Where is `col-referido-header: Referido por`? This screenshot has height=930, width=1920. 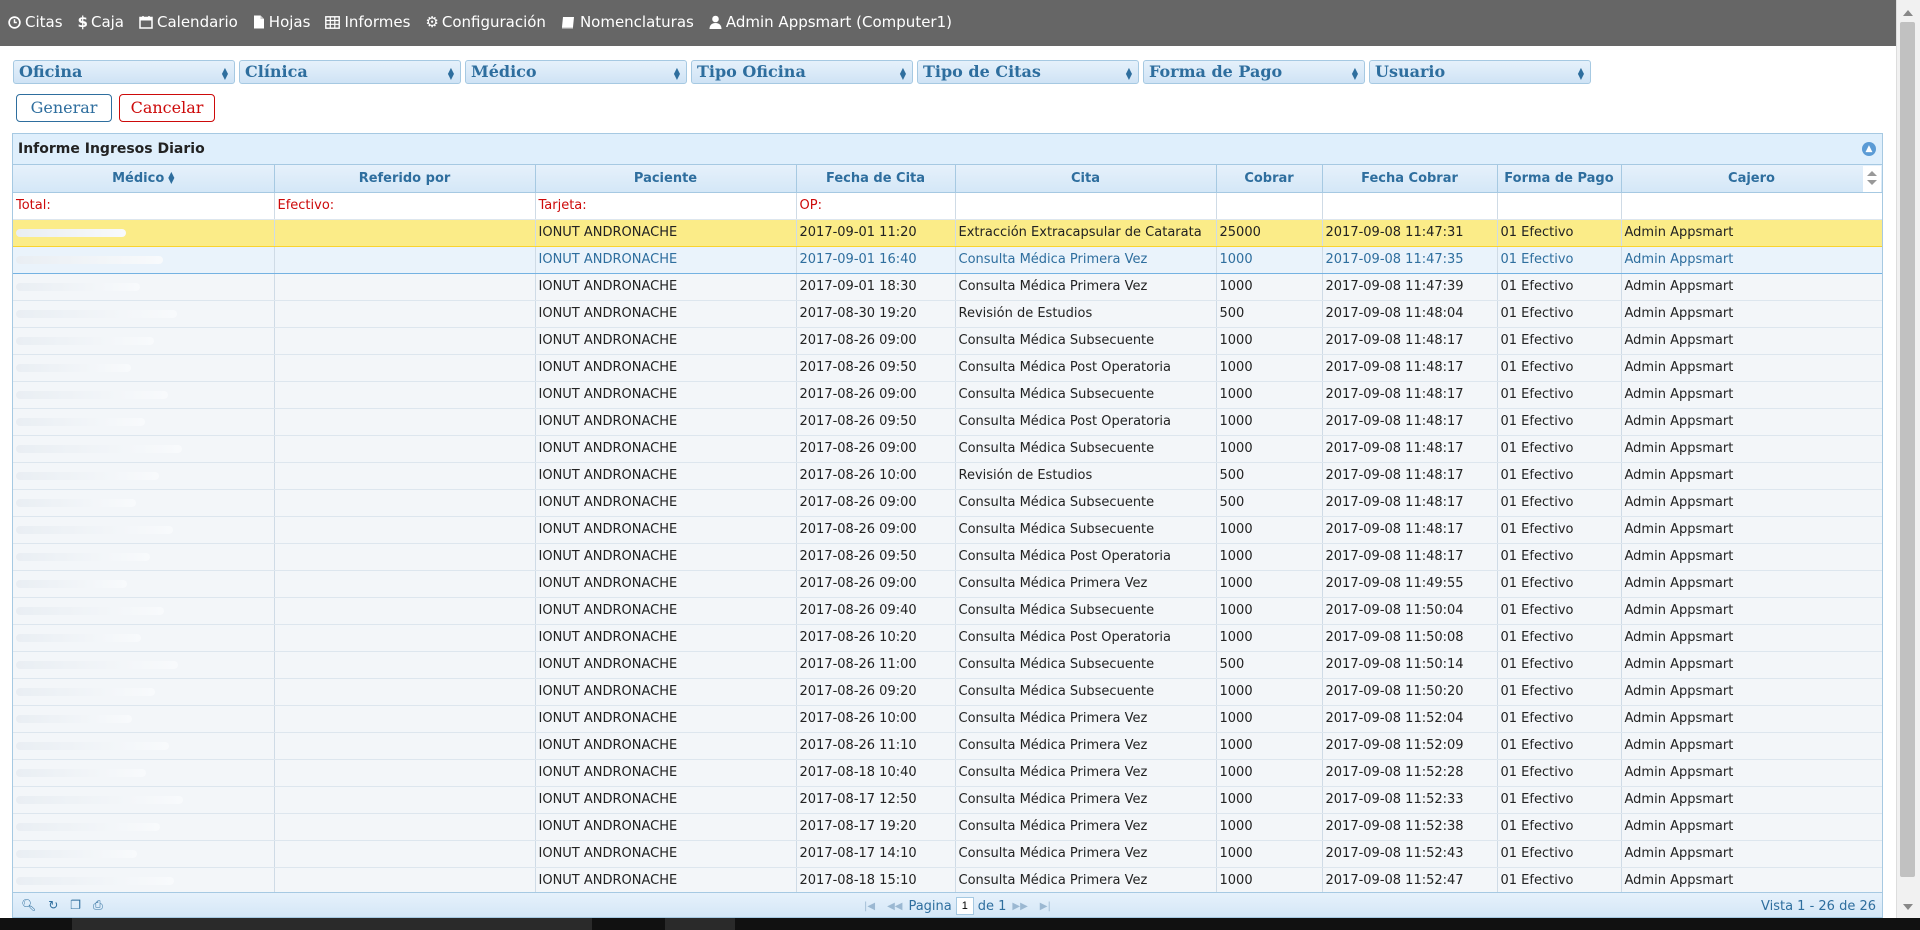 col-referido-header: Referido por is located at coordinates (405, 179).